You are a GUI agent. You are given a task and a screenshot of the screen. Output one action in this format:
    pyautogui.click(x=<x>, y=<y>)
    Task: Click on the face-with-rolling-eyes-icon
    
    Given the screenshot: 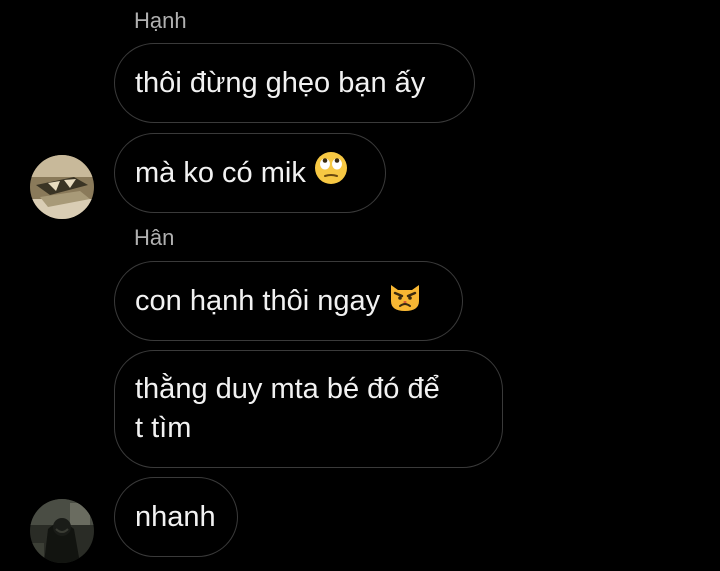 What is the action you would take?
    pyautogui.click(x=331, y=173)
    